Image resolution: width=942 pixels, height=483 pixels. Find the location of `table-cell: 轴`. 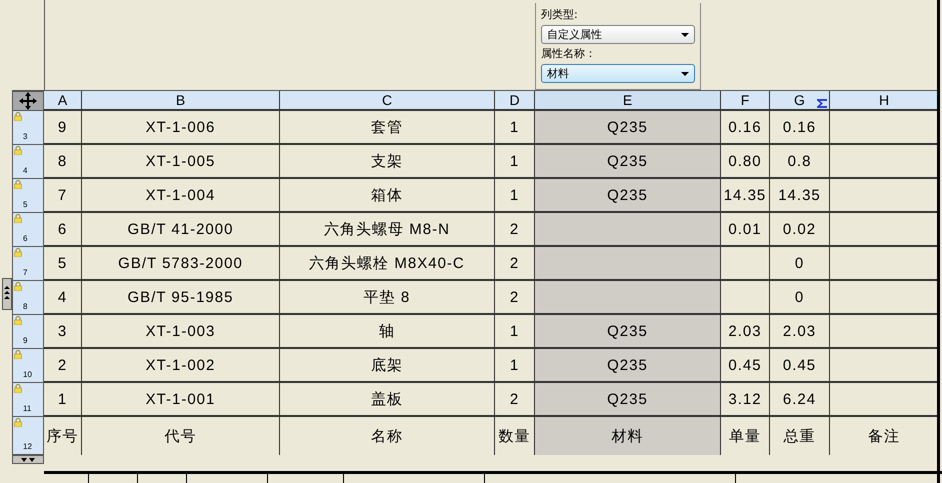

table-cell: 轴 is located at coordinates (387, 332).